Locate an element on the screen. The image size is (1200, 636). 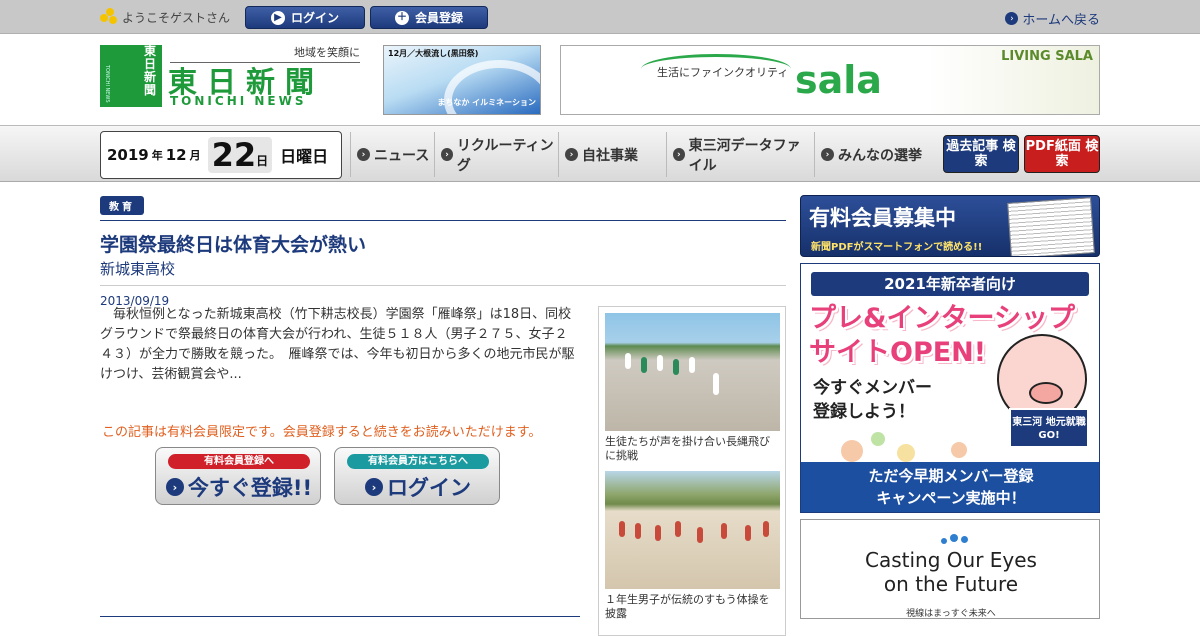
article-title: 学園祭最終日は体育大会が熱い is located at coordinates (233, 245).